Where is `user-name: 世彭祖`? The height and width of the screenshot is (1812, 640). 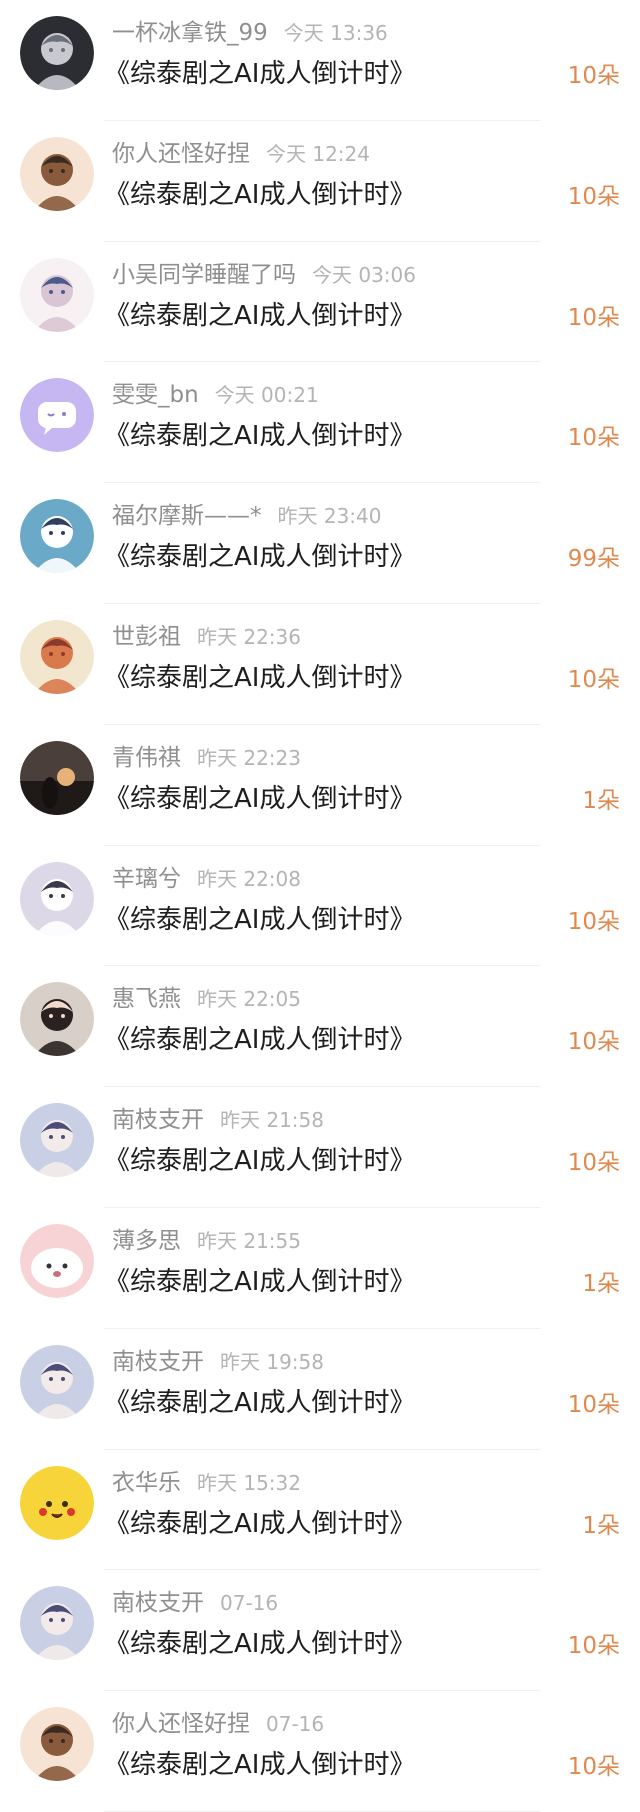
user-name: 世彭祖 is located at coordinates (146, 637).